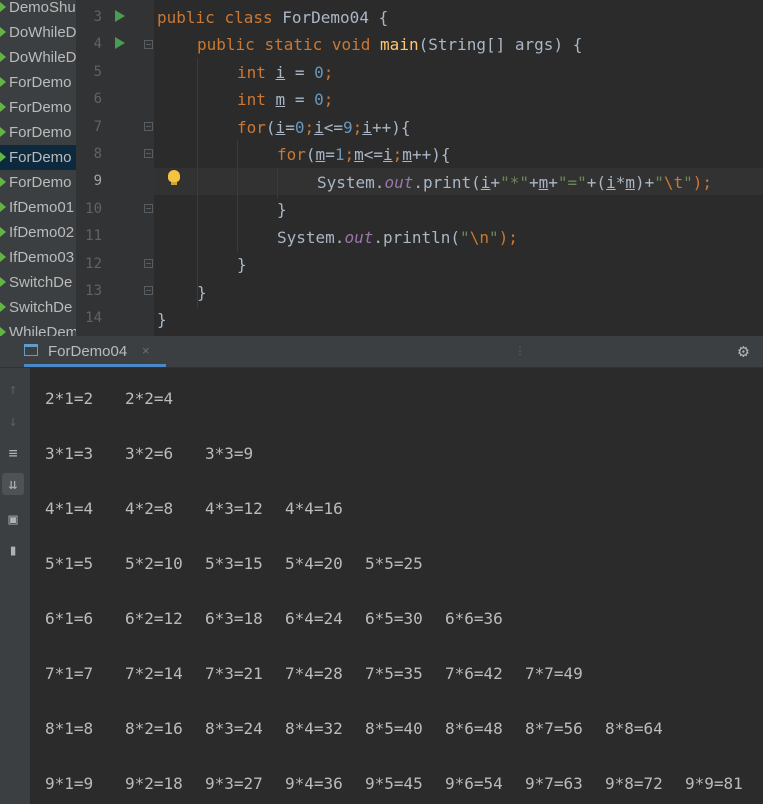  I want to click on project-file-item: DemoShu, so click(38, 10).